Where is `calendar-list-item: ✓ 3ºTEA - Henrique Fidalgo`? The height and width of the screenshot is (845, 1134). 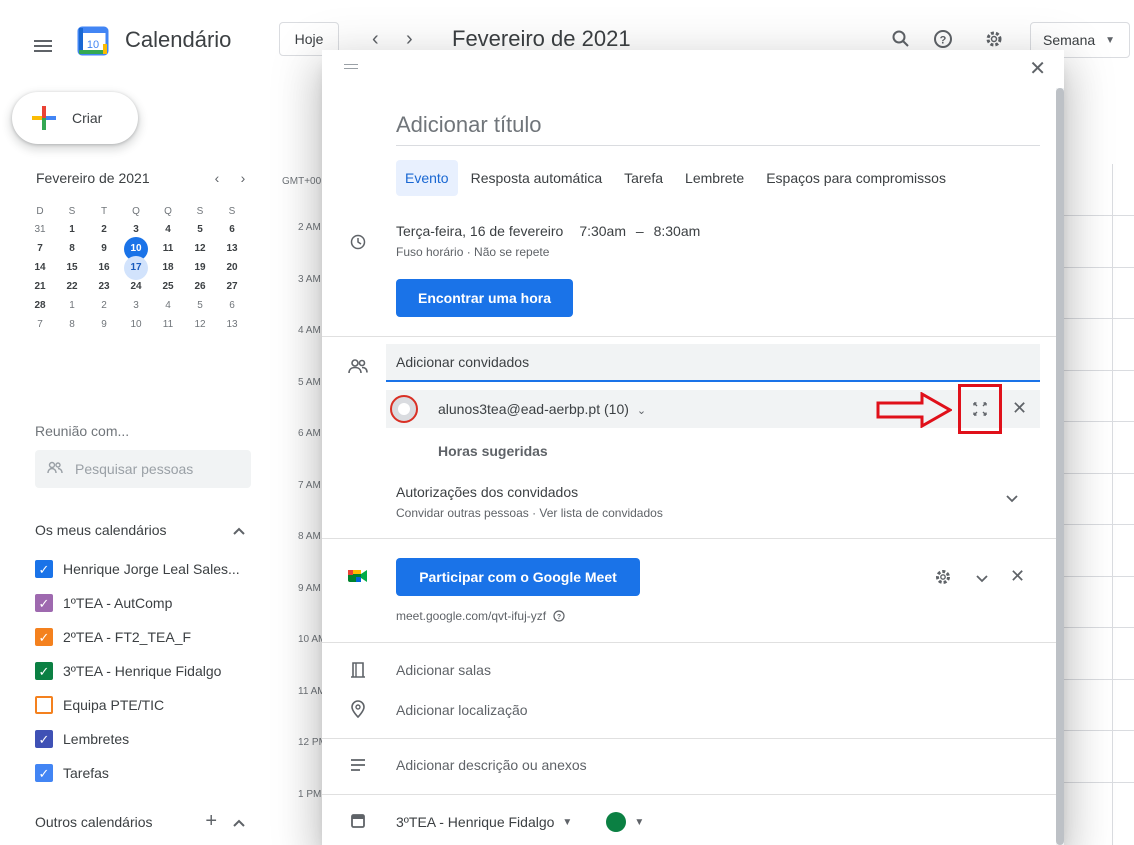 calendar-list-item: ✓ 3ºTEA - Henrique Fidalgo is located at coordinates (128, 671).